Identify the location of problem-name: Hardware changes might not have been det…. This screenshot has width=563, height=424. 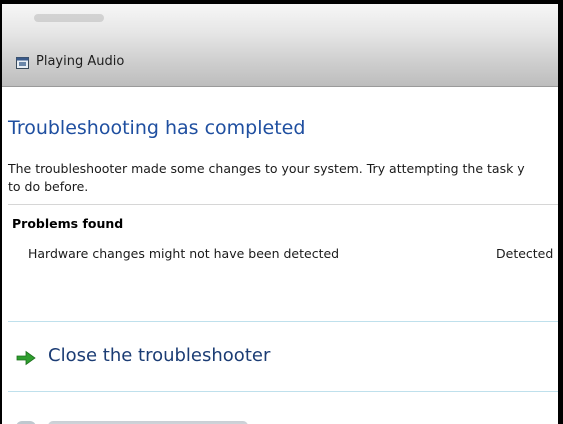
(184, 253).